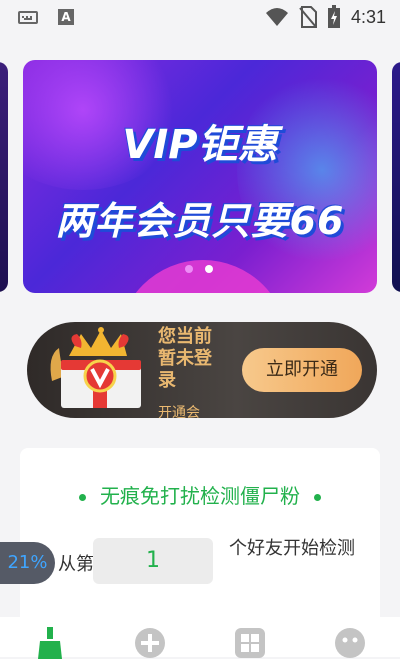 The height and width of the screenshot is (659, 400). What do you see at coordinates (185, 358) in the screenshot?
I see `login-status-text: 您当前暂未登录` at bounding box center [185, 358].